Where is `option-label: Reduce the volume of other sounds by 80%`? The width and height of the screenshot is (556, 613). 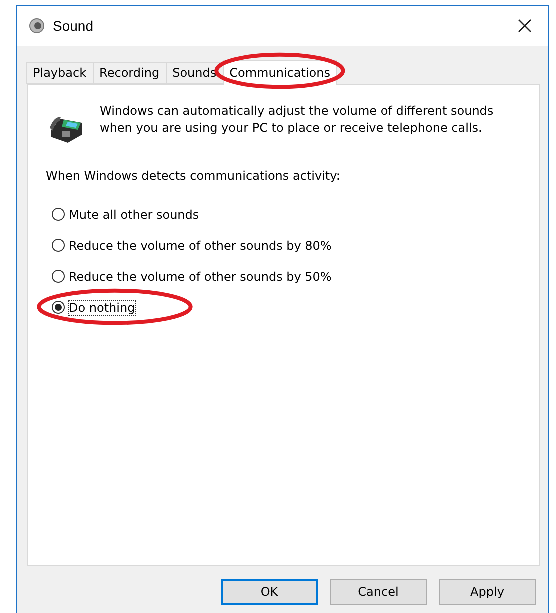 option-label: Reduce the volume of other sounds by 80% is located at coordinates (200, 245).